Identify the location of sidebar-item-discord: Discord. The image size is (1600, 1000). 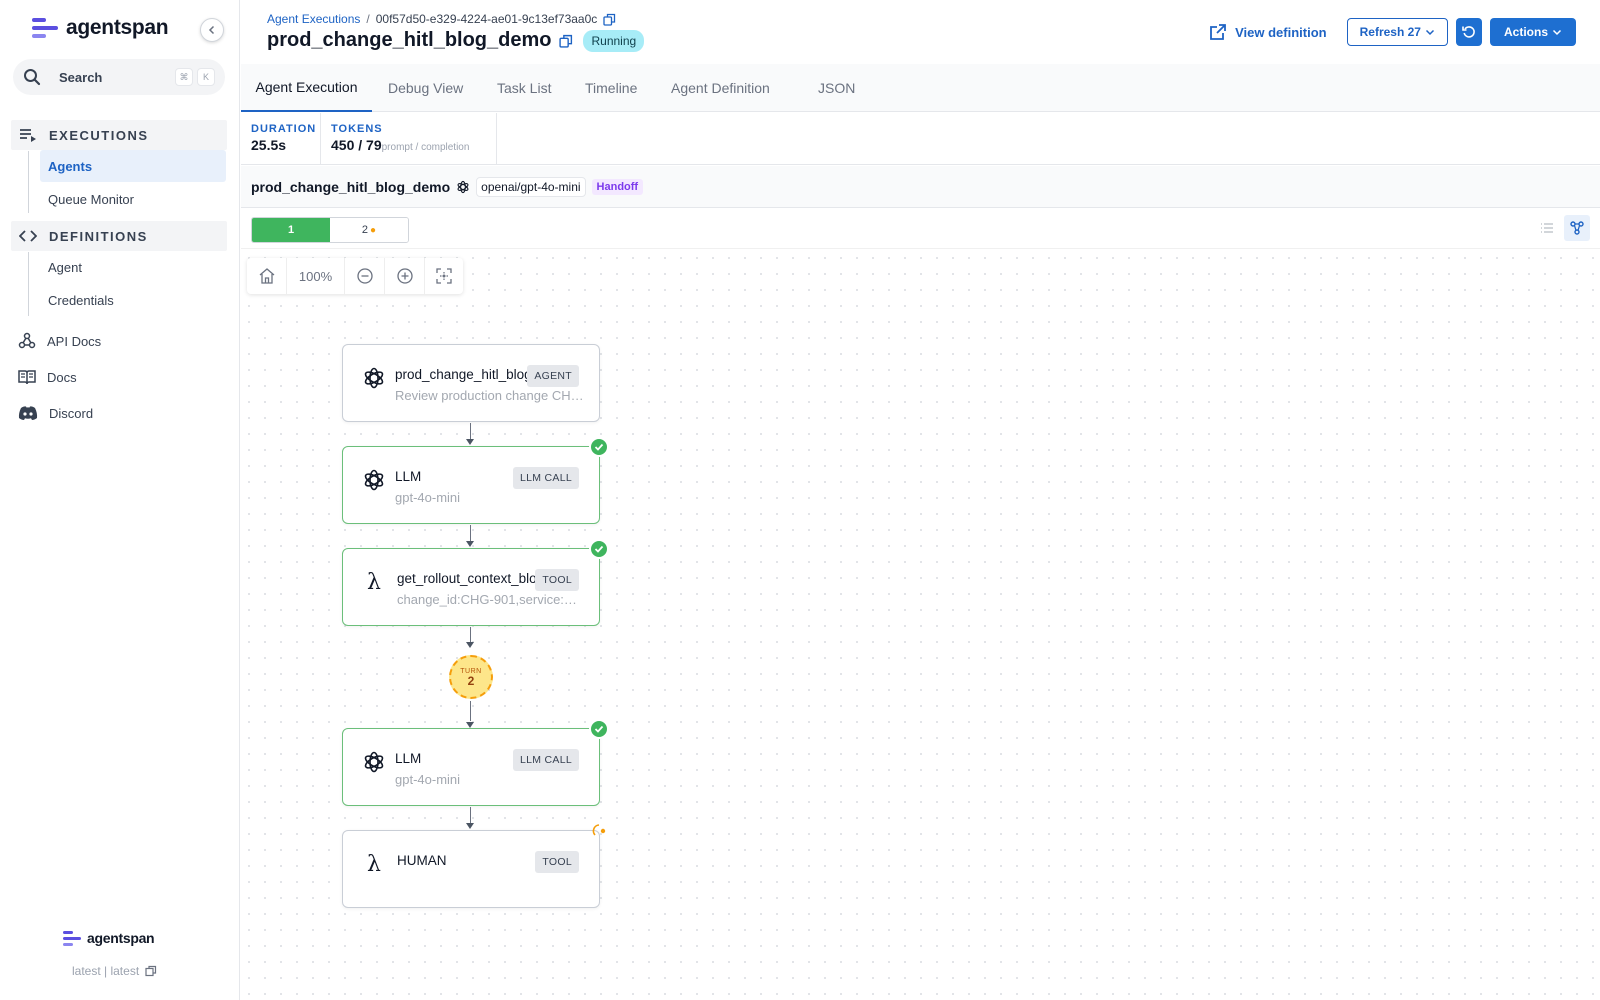
(118, 413).